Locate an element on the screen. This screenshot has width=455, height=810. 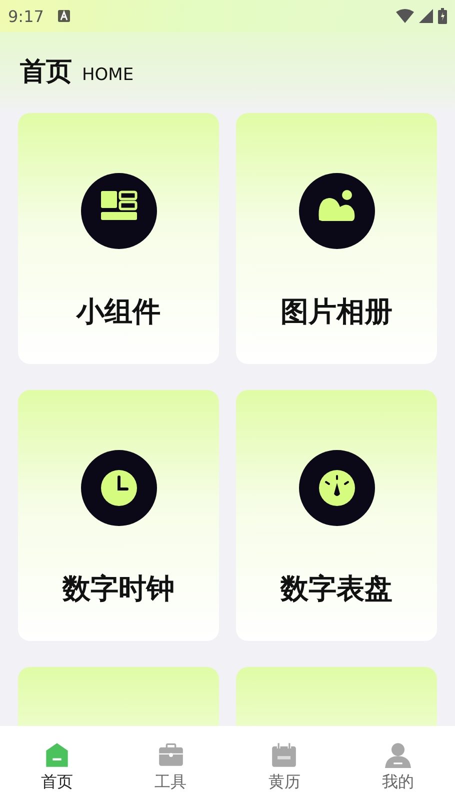
nav-tab: 我的 is located at coordinates (398, 768).